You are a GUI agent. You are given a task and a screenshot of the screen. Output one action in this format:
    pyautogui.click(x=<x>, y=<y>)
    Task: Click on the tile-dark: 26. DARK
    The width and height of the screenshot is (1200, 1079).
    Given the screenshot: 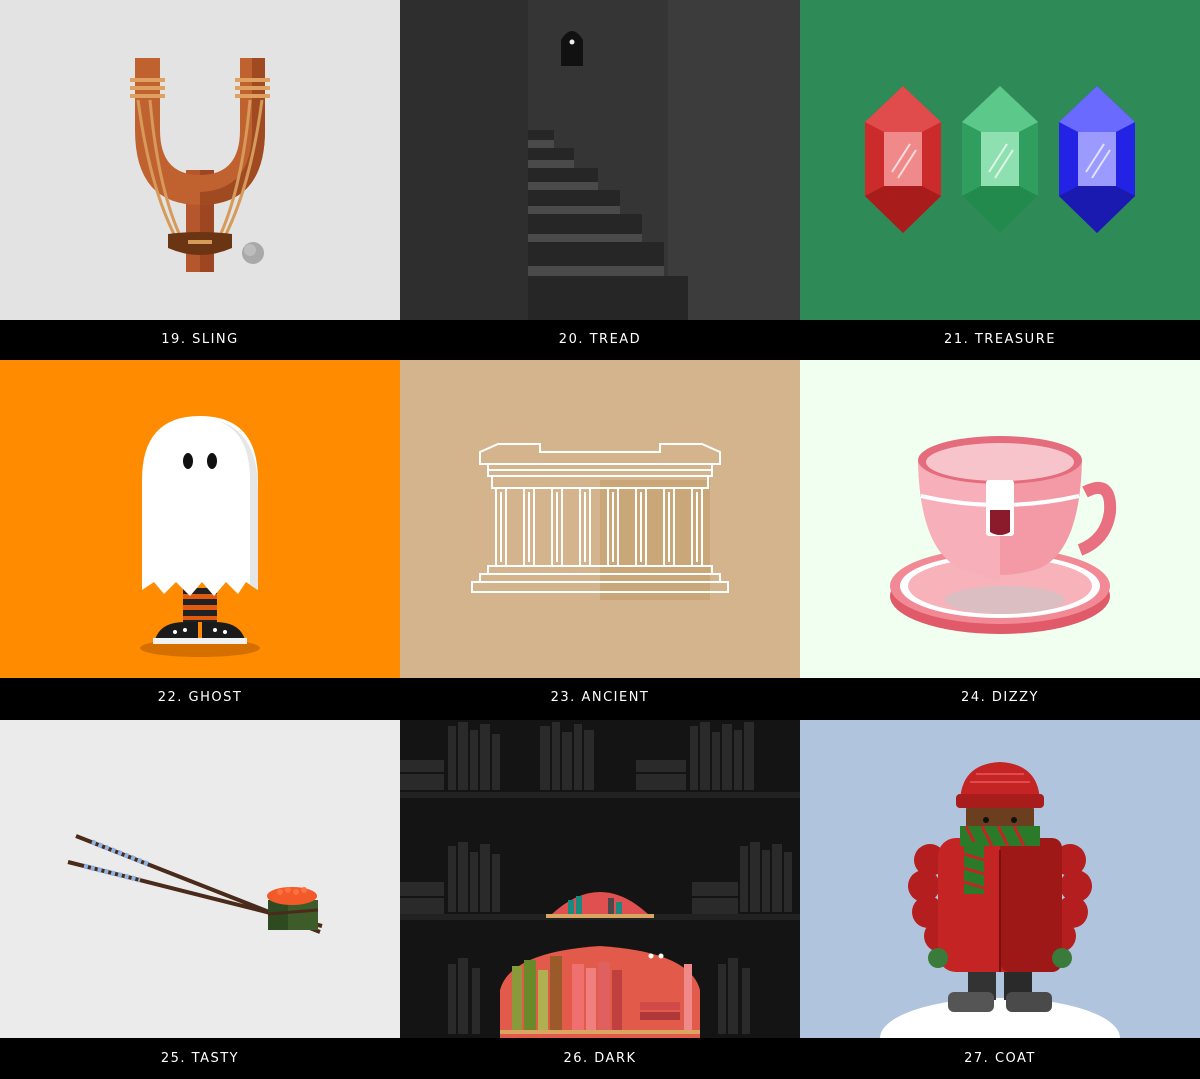 What is the action you would take?
    pyautogui.click(x=600, y=899)
    